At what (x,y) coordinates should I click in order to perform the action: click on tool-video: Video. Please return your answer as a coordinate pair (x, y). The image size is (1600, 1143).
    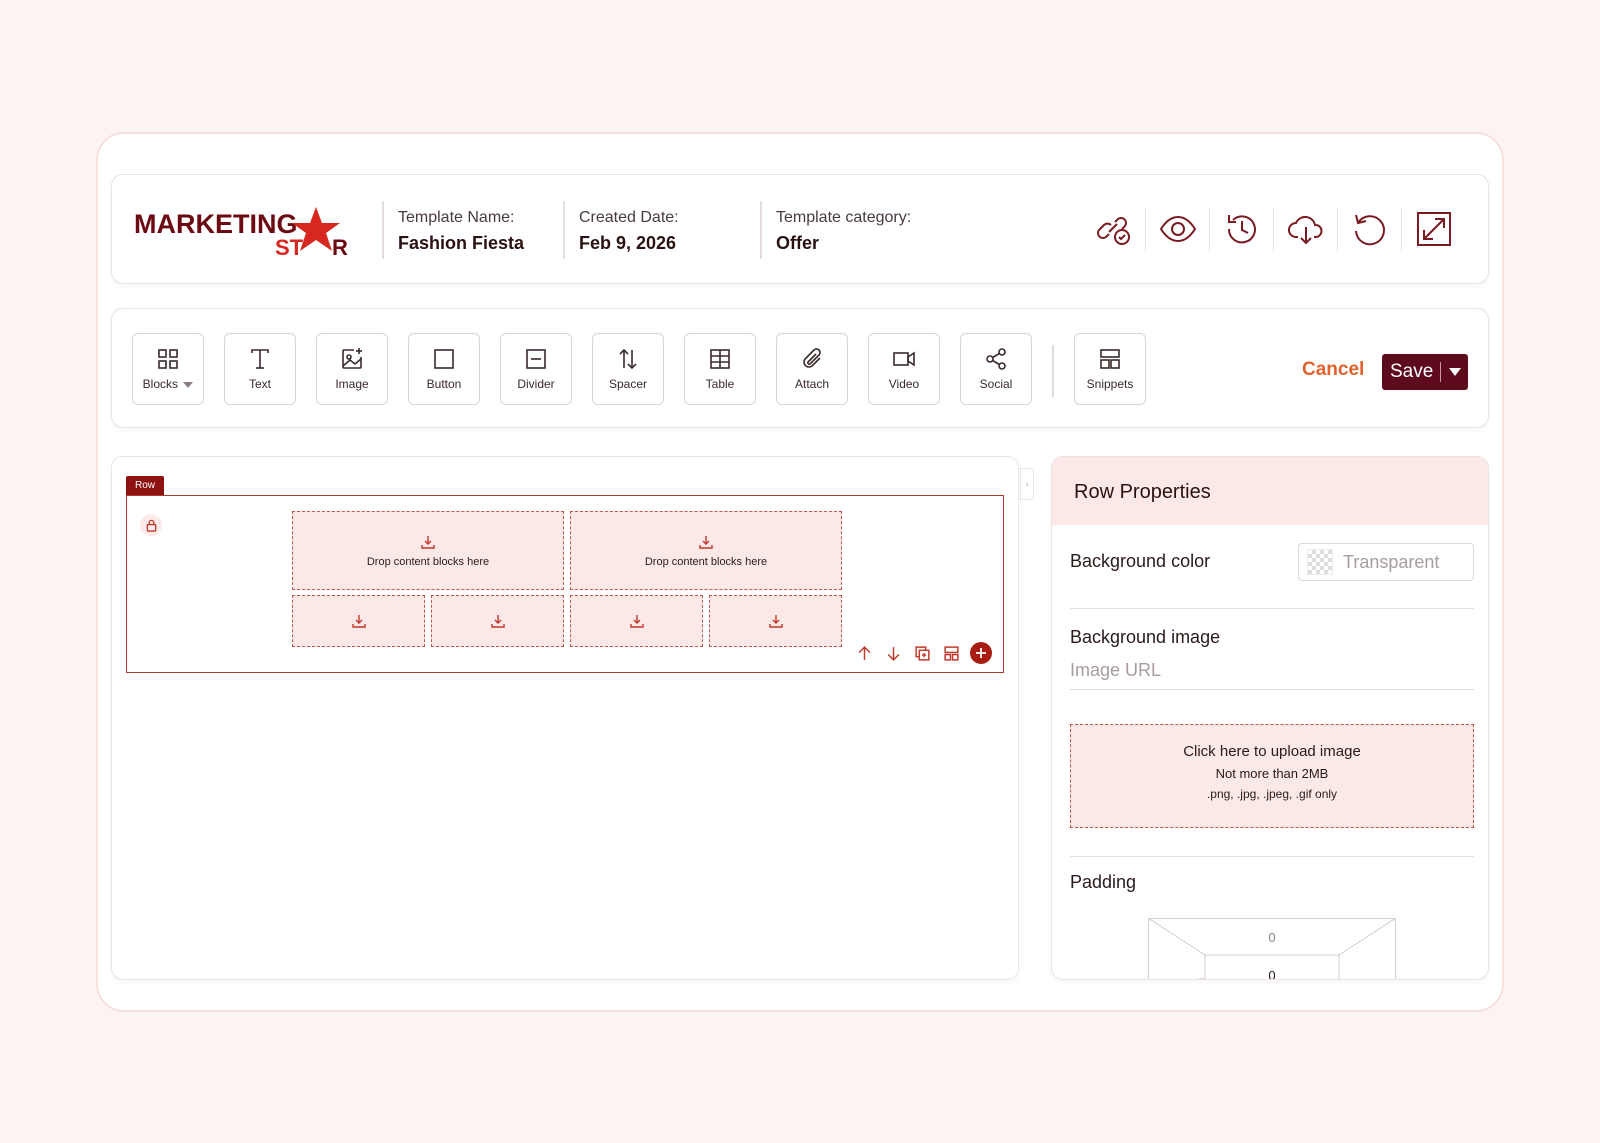
    Looking at the image, I should click on (904, 369).